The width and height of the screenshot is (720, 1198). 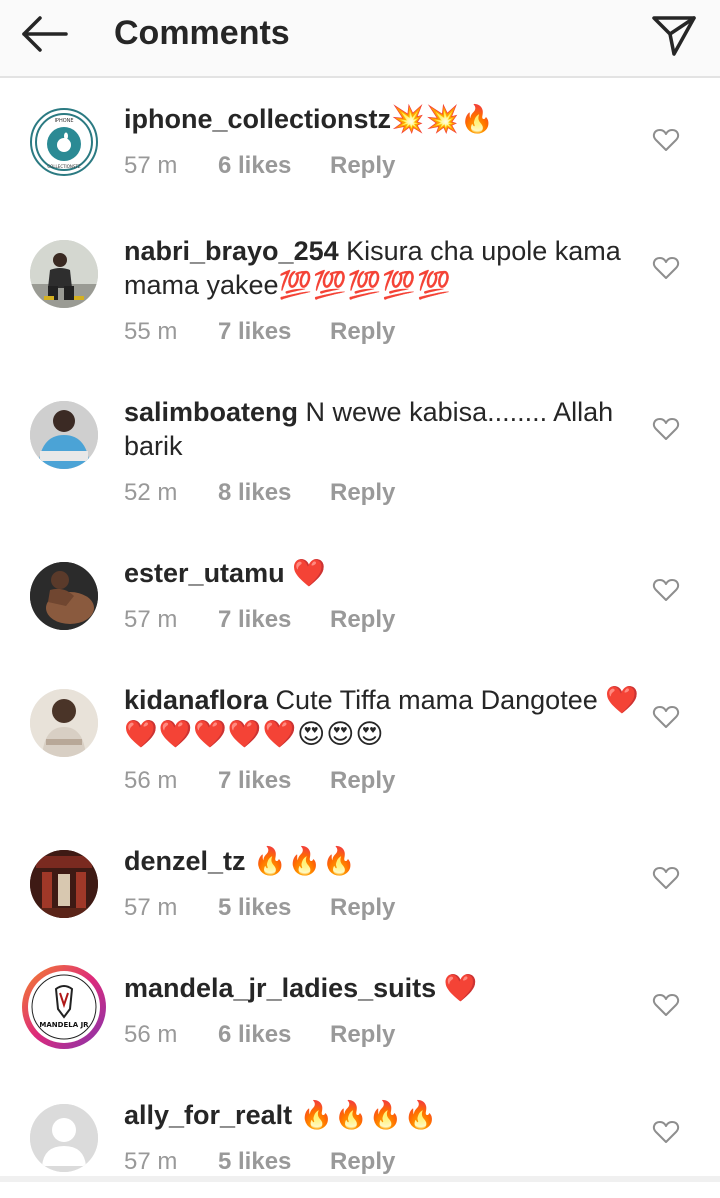 I want to click on comment-likes: 8 likes, so click(x=274, y=493).